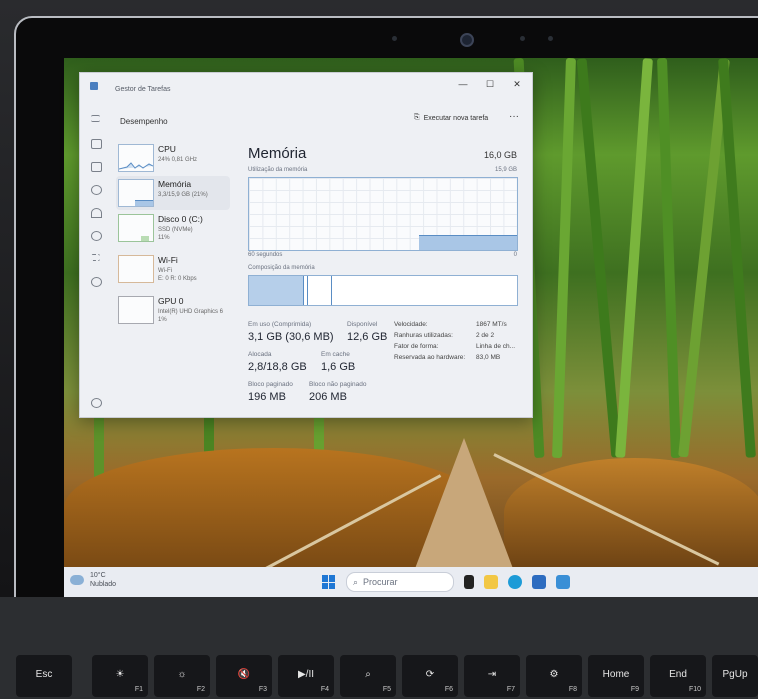 Image resolution: width=758 pixels, height=699 pixels. Describe the element at coordinates (456, 118) in the screenshot. I see `run-new-task-label: Executar nova tarefa` at that location.